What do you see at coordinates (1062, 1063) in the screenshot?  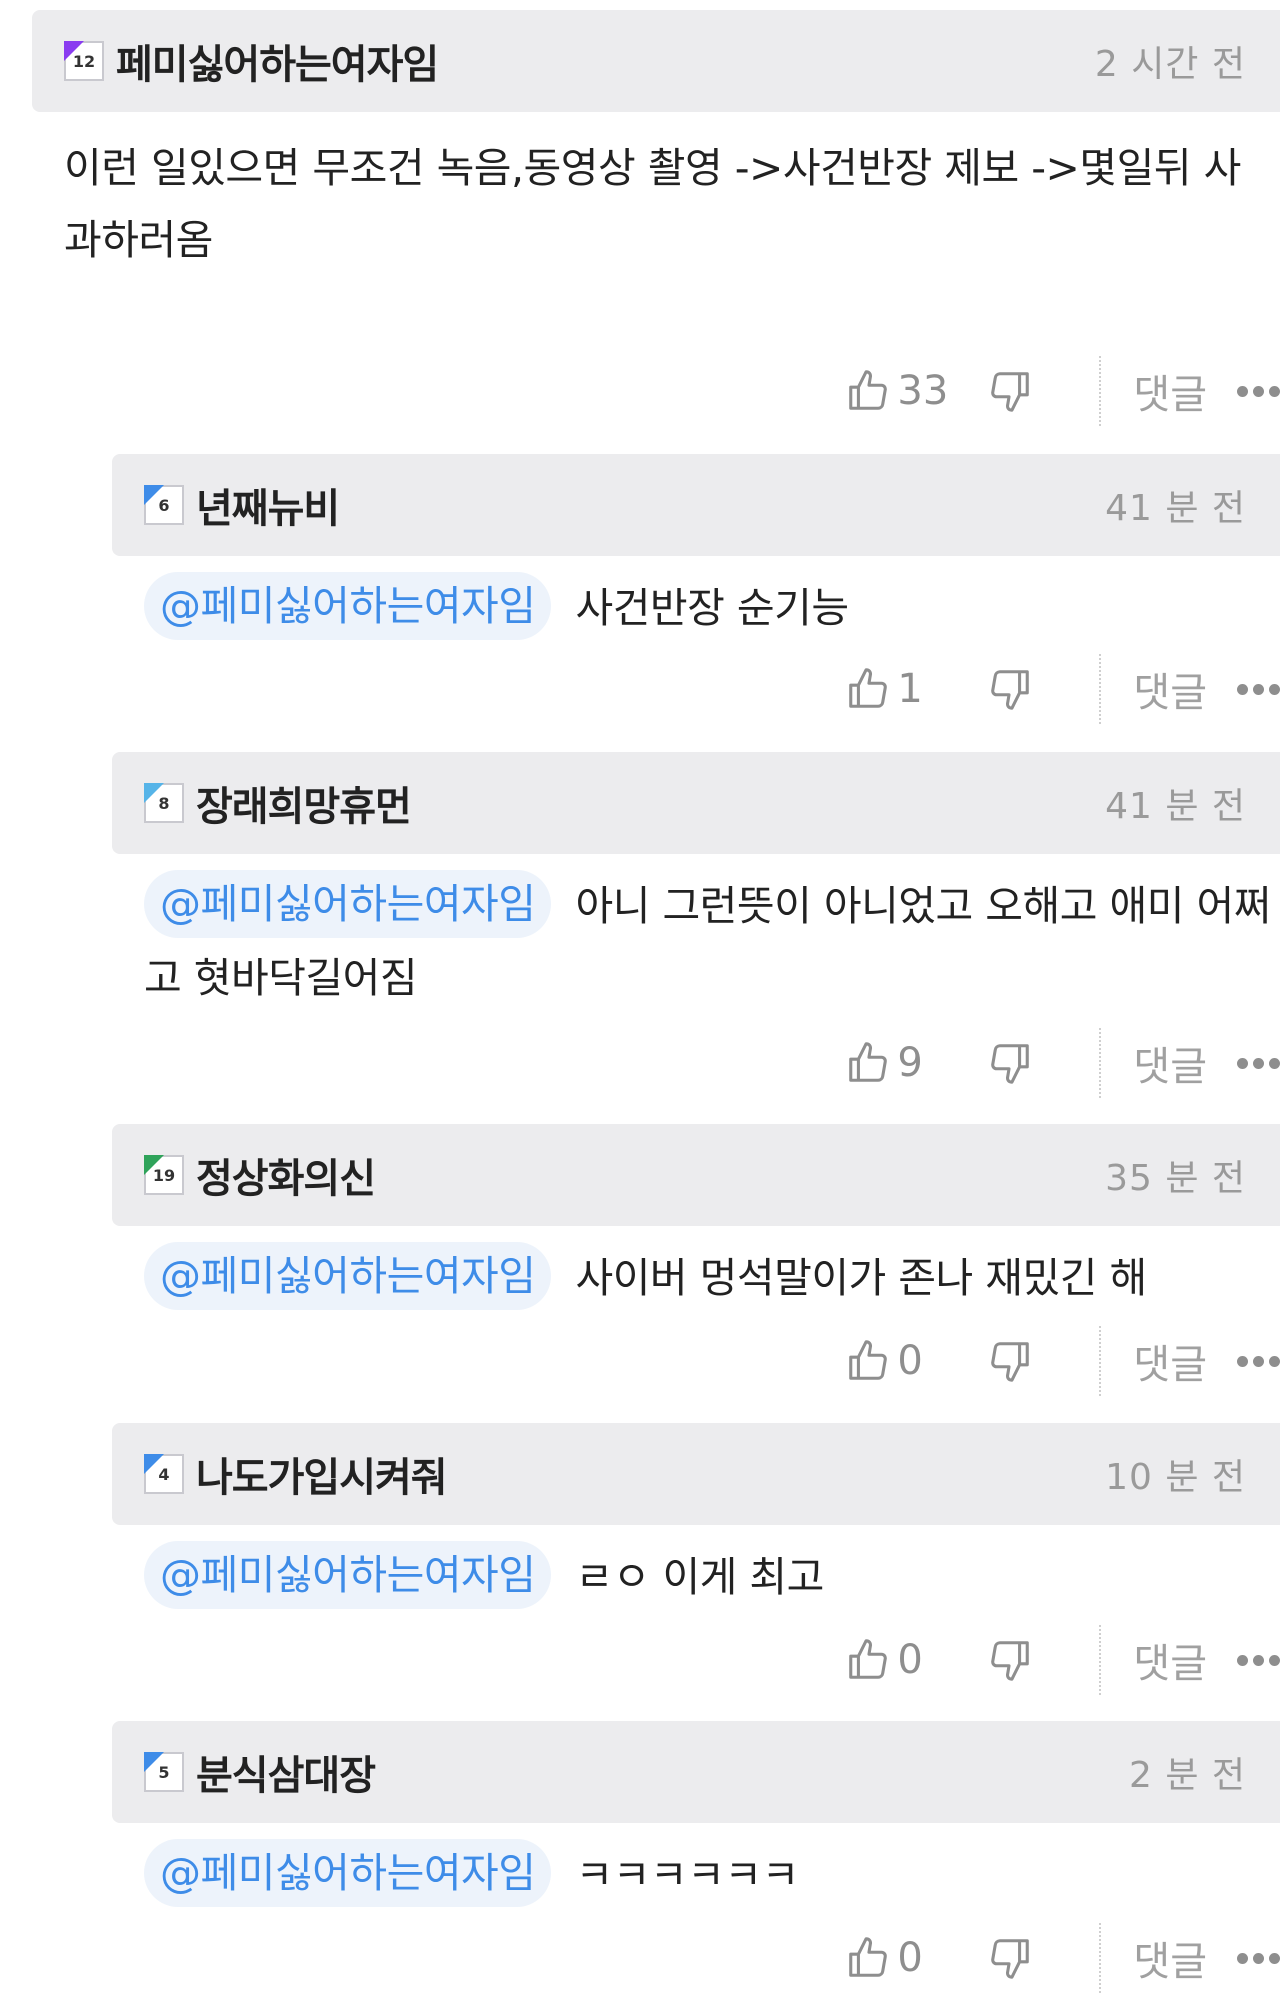 I see `comment-actions: 9 댓글` at bounding box center [1062, 1063].